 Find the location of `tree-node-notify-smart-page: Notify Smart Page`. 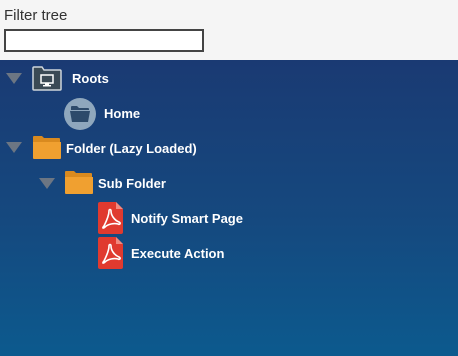

tree-node-notify-smart-page: Notify Smart Page is located at coordinates (229, 218).